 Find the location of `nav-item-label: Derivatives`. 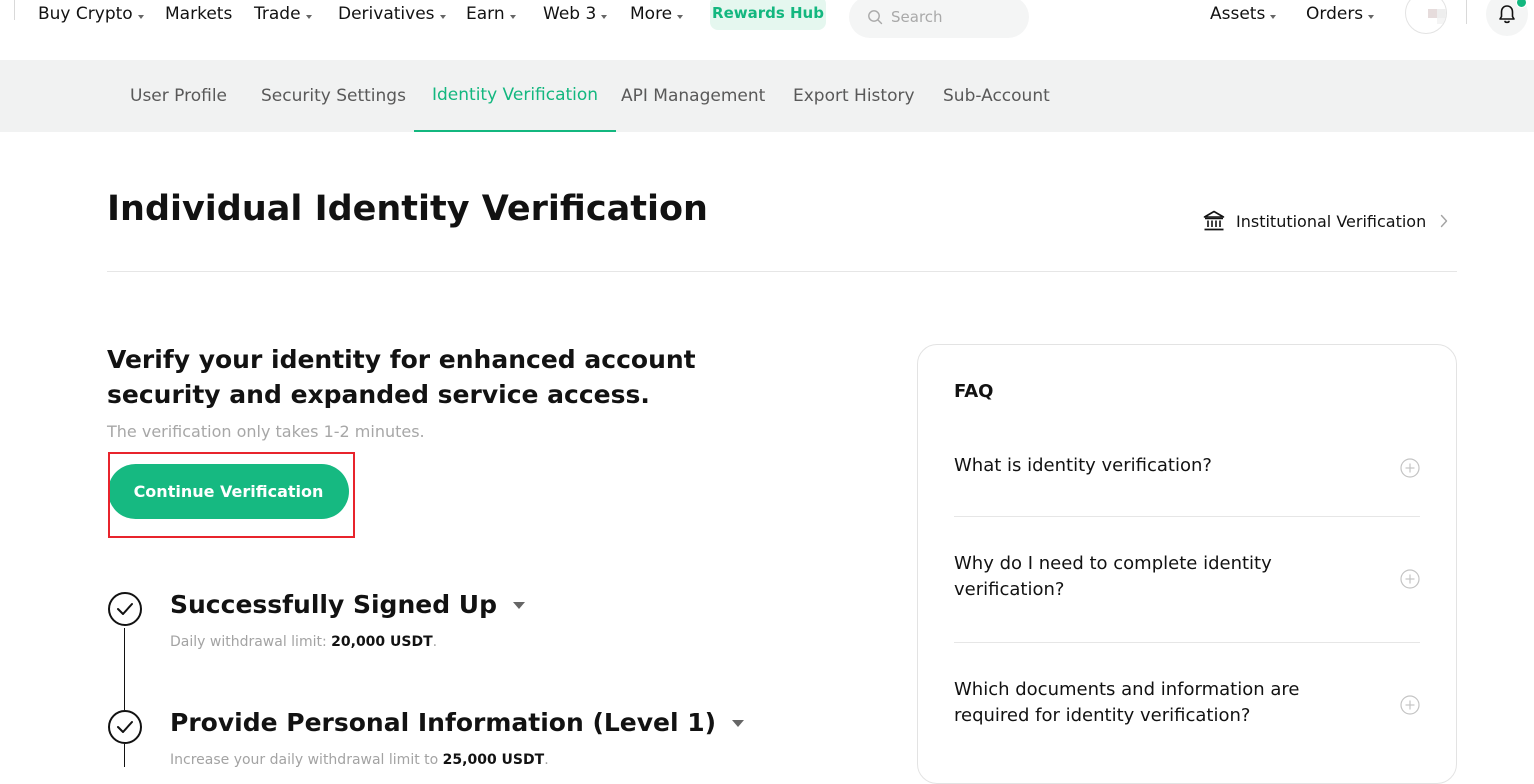

nav-item-label: Derivatives is located at coordinates (386, 14).